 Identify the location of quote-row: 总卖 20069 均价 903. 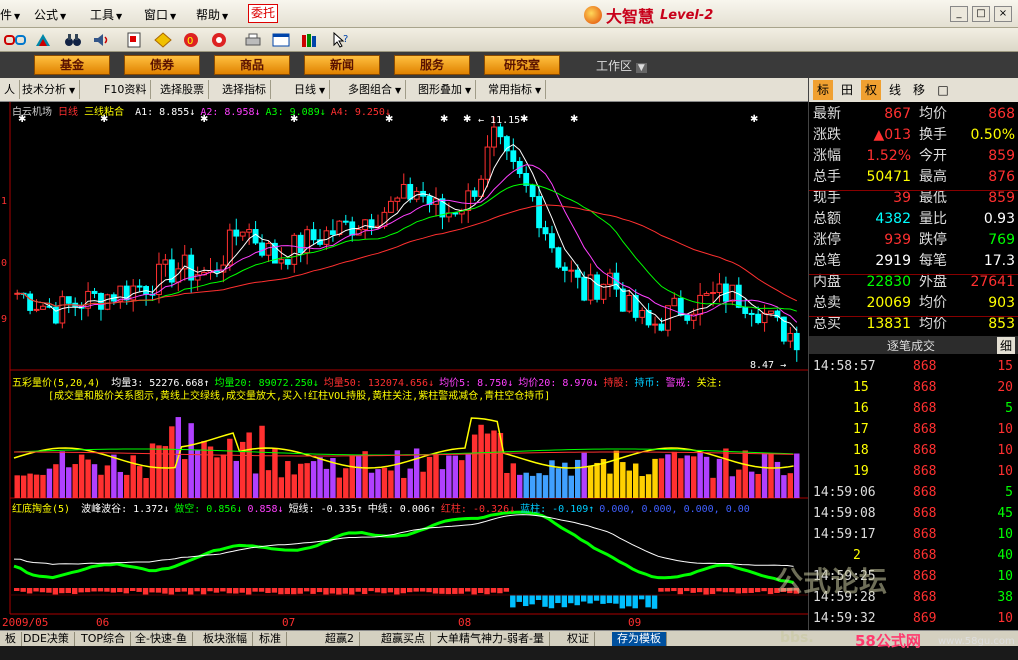
(913, 303).